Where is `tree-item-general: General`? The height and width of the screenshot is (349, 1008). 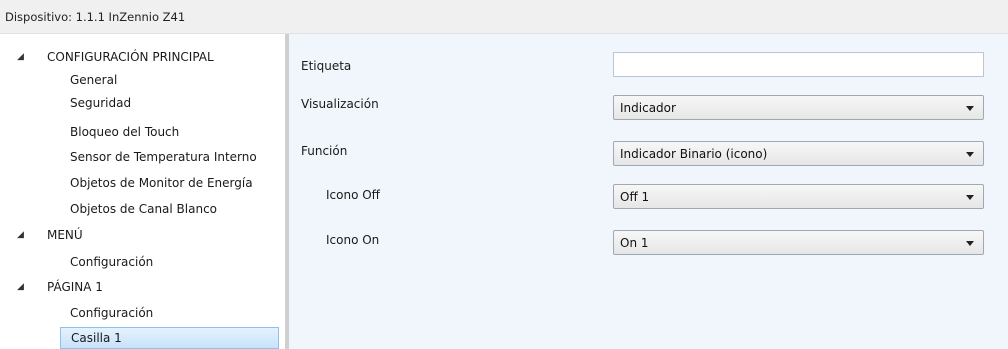
tree-item-general: General is located at coordinates (93, 80).